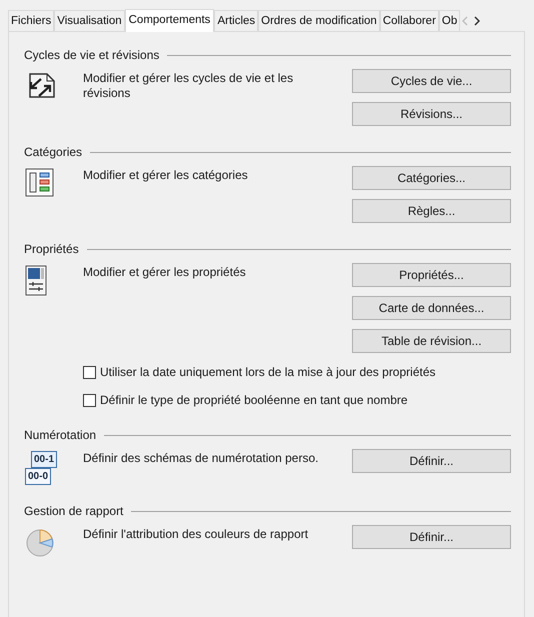 This screenshot has width=534, height=617. What do you see at coordinates (188, 86) in the screenshot?
I see `section-description: Modifier et gérer les cycles de vie et les révisions` at bounding box center [188, 86].